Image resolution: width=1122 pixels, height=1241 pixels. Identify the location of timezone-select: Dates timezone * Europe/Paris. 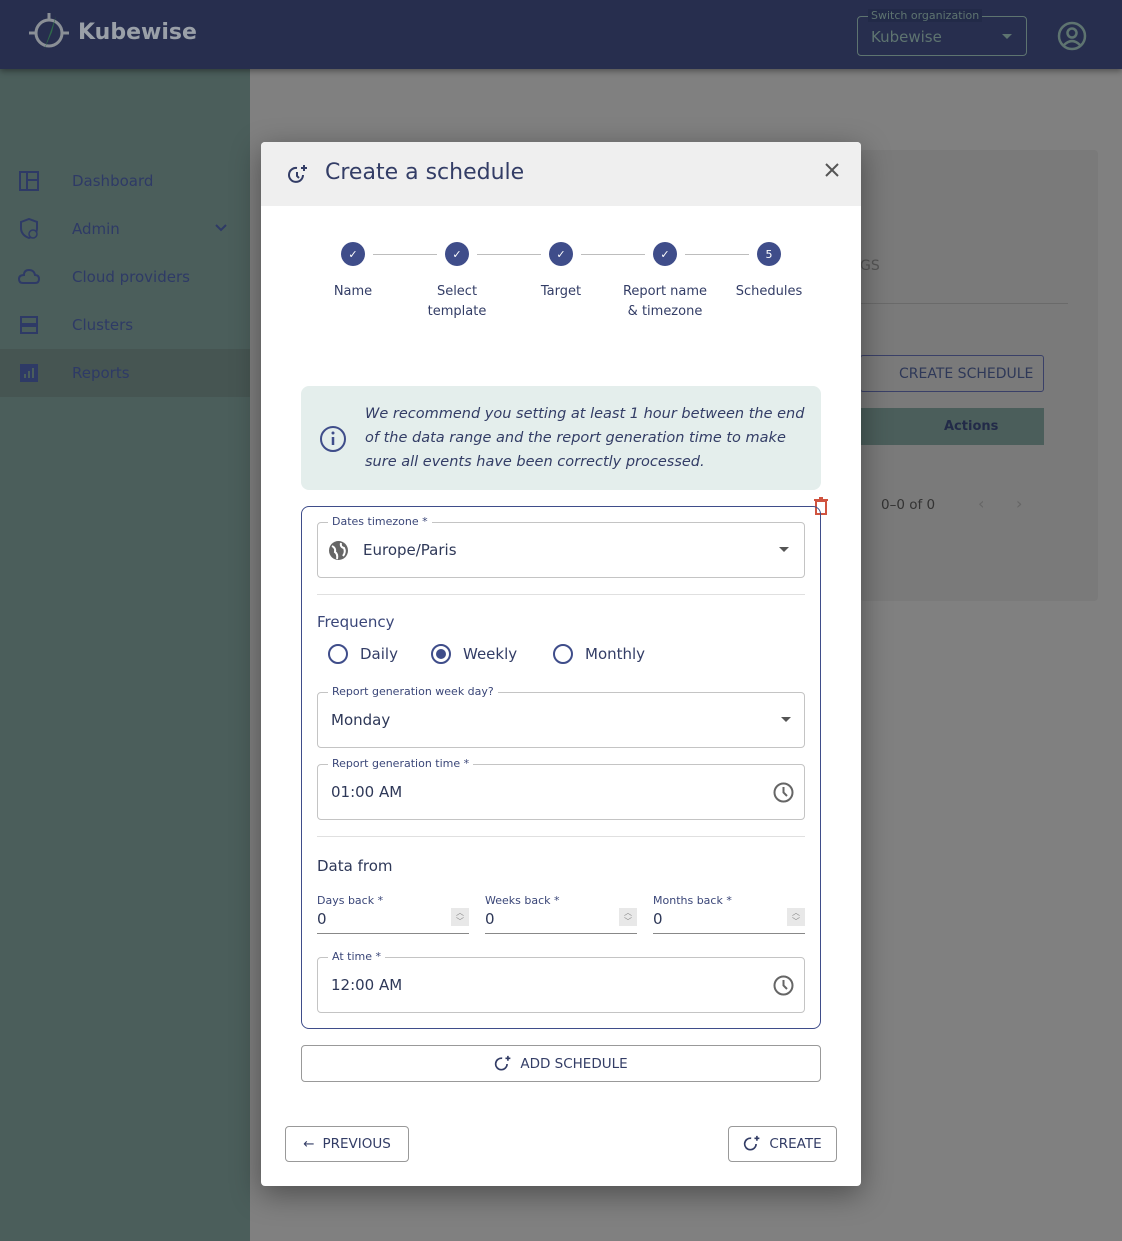
(561, 546).